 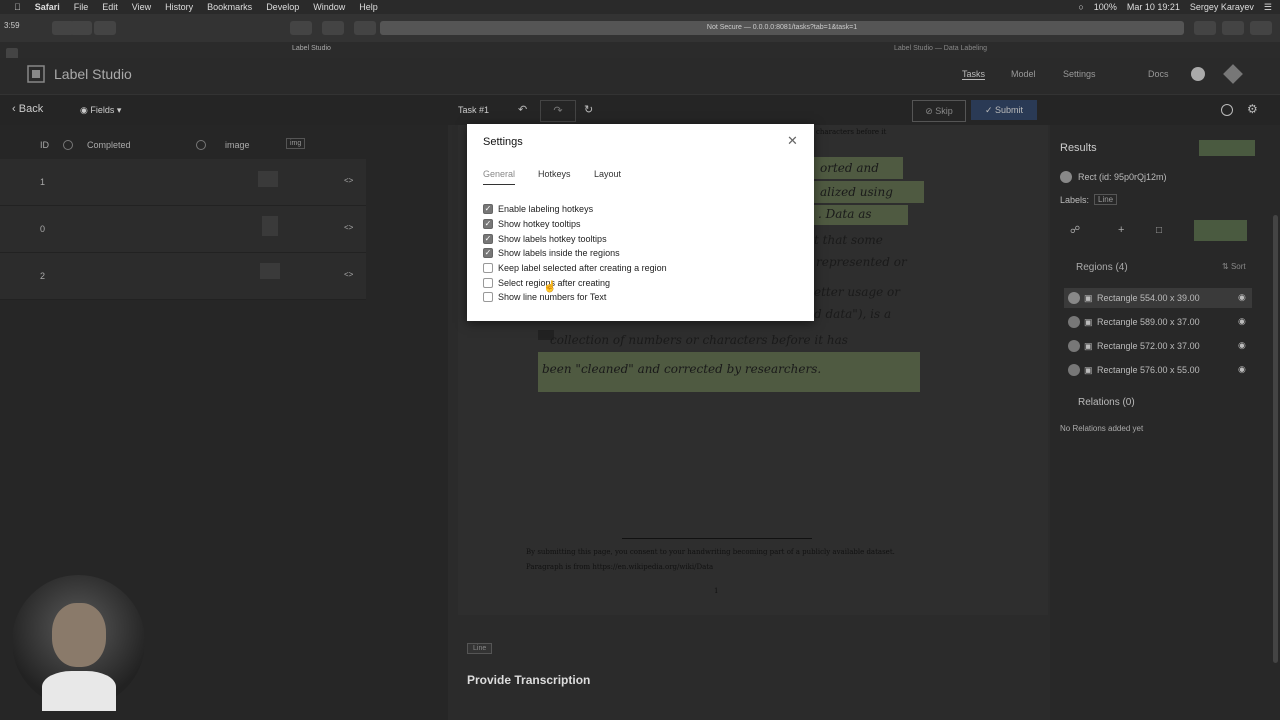 What do you see at coordinates (940, 48) in the screenshot?
I see `browser-tab-2: Label Studio — Data Labeling` at bounding box center [940, 48].